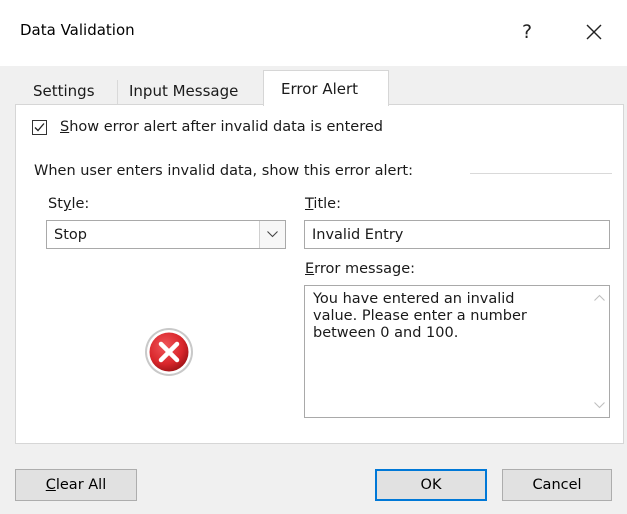 Image resolution: width=627 pixels, height=514 pixels. What do you see at coordinates (313, 33) in the screenshot?
I see `title-bar: Data Validation ?` at bounding box center [313, 33].